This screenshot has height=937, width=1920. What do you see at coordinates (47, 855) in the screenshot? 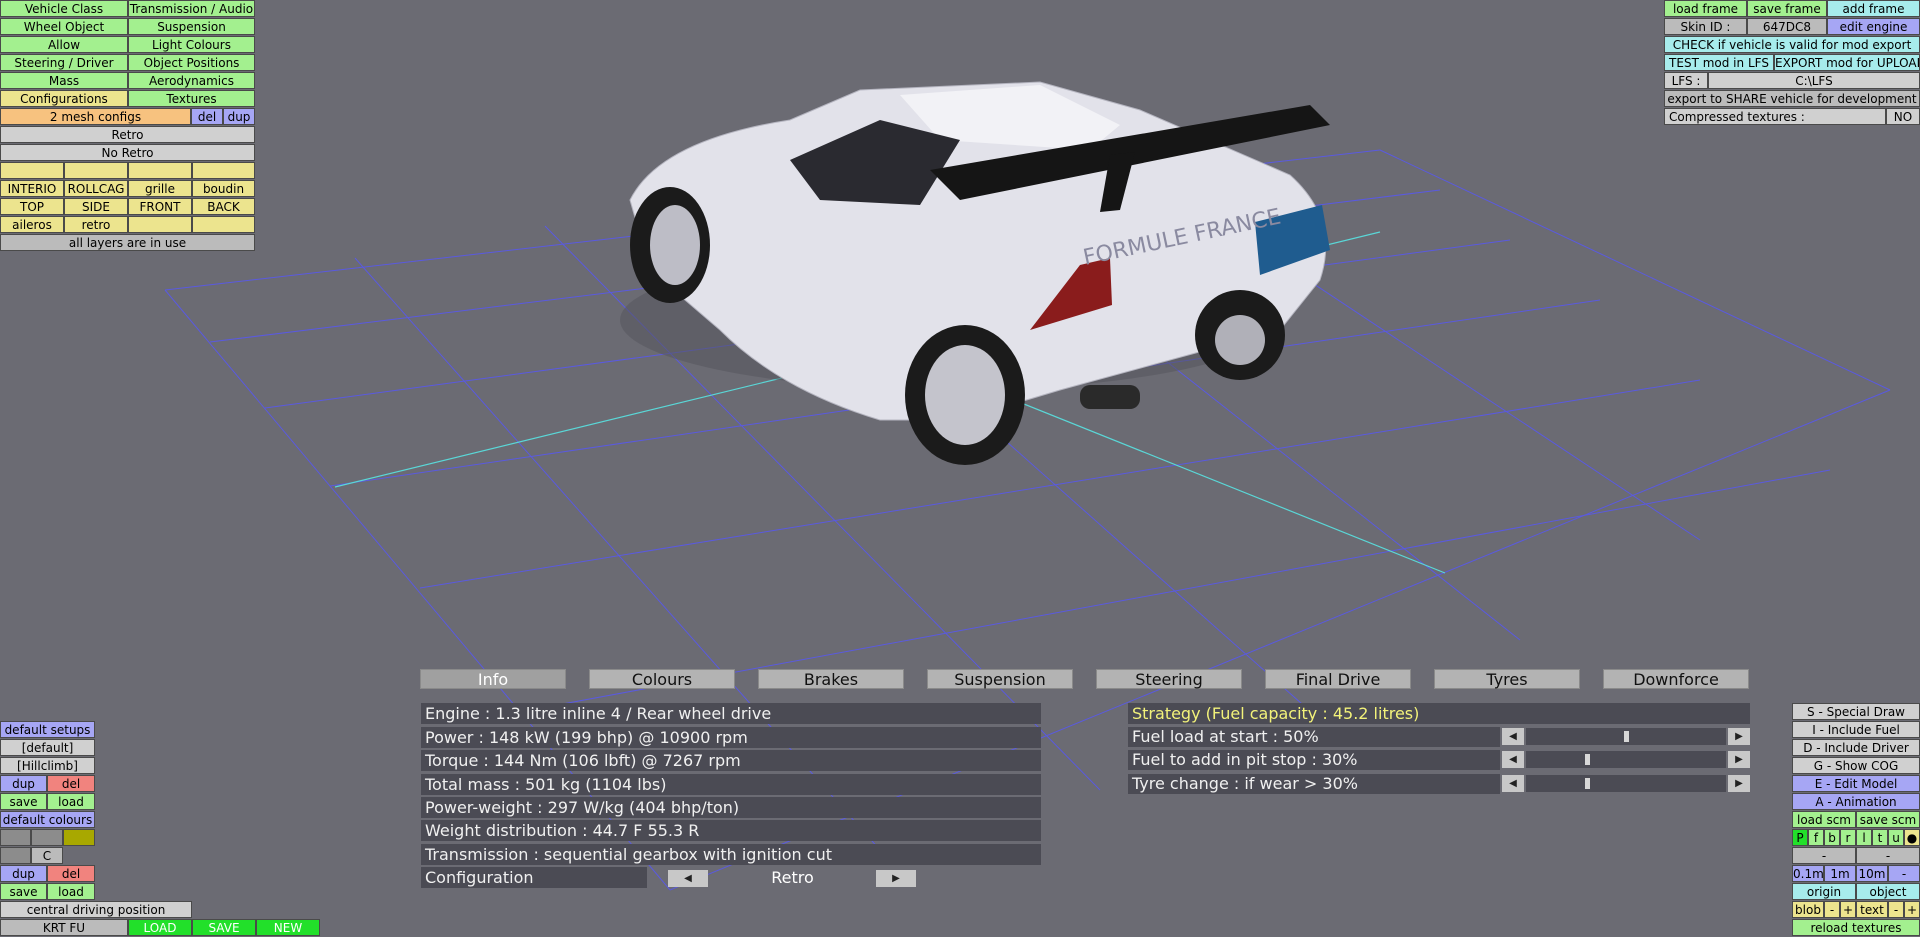
I see `colour-c-button: C` at bounding box center [47, 855].